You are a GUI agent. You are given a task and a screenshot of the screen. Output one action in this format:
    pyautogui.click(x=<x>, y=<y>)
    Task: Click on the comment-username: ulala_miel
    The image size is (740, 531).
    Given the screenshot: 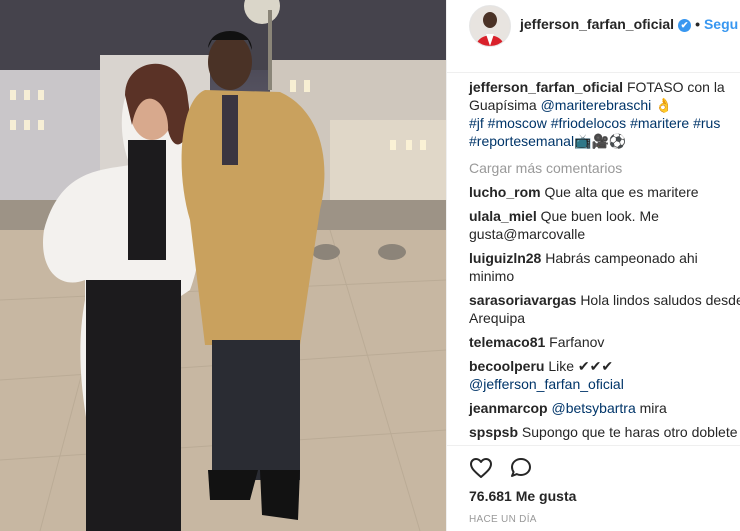 What is the action you would take?
    pyautogui.click(x=503, y=216)
    